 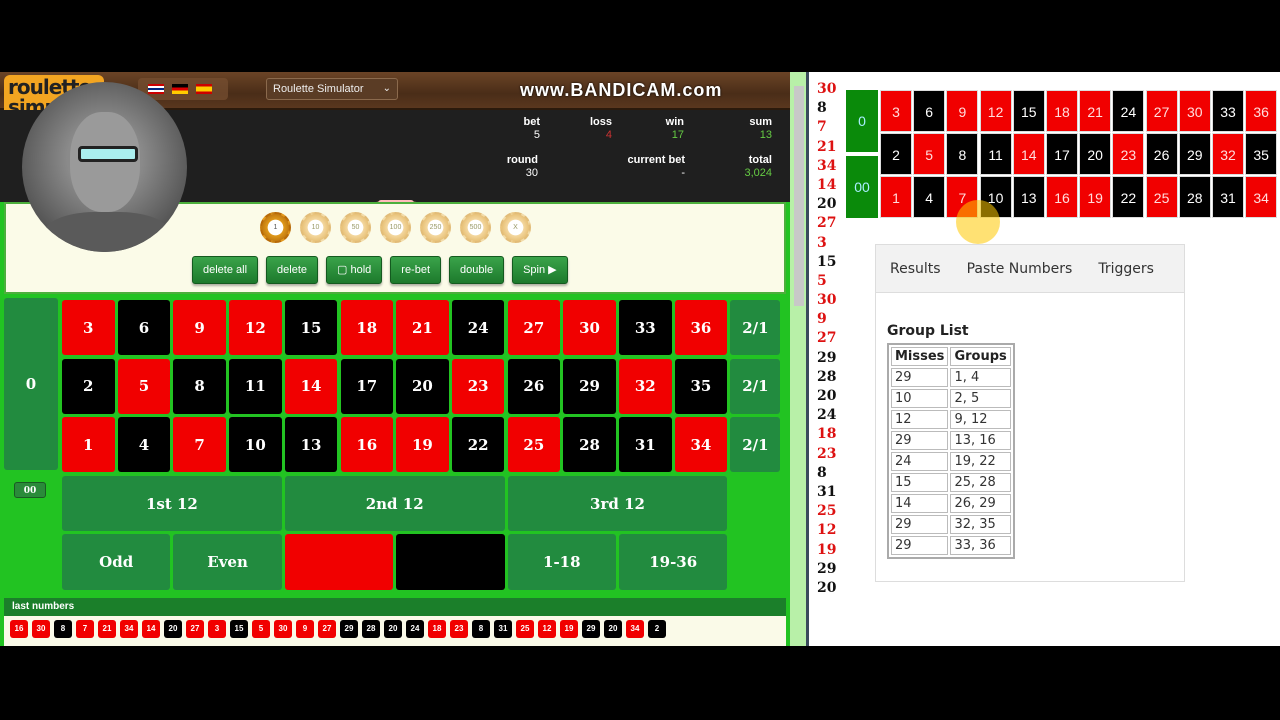 I want to click on tab-results: Results, so click(x=915, y=269).